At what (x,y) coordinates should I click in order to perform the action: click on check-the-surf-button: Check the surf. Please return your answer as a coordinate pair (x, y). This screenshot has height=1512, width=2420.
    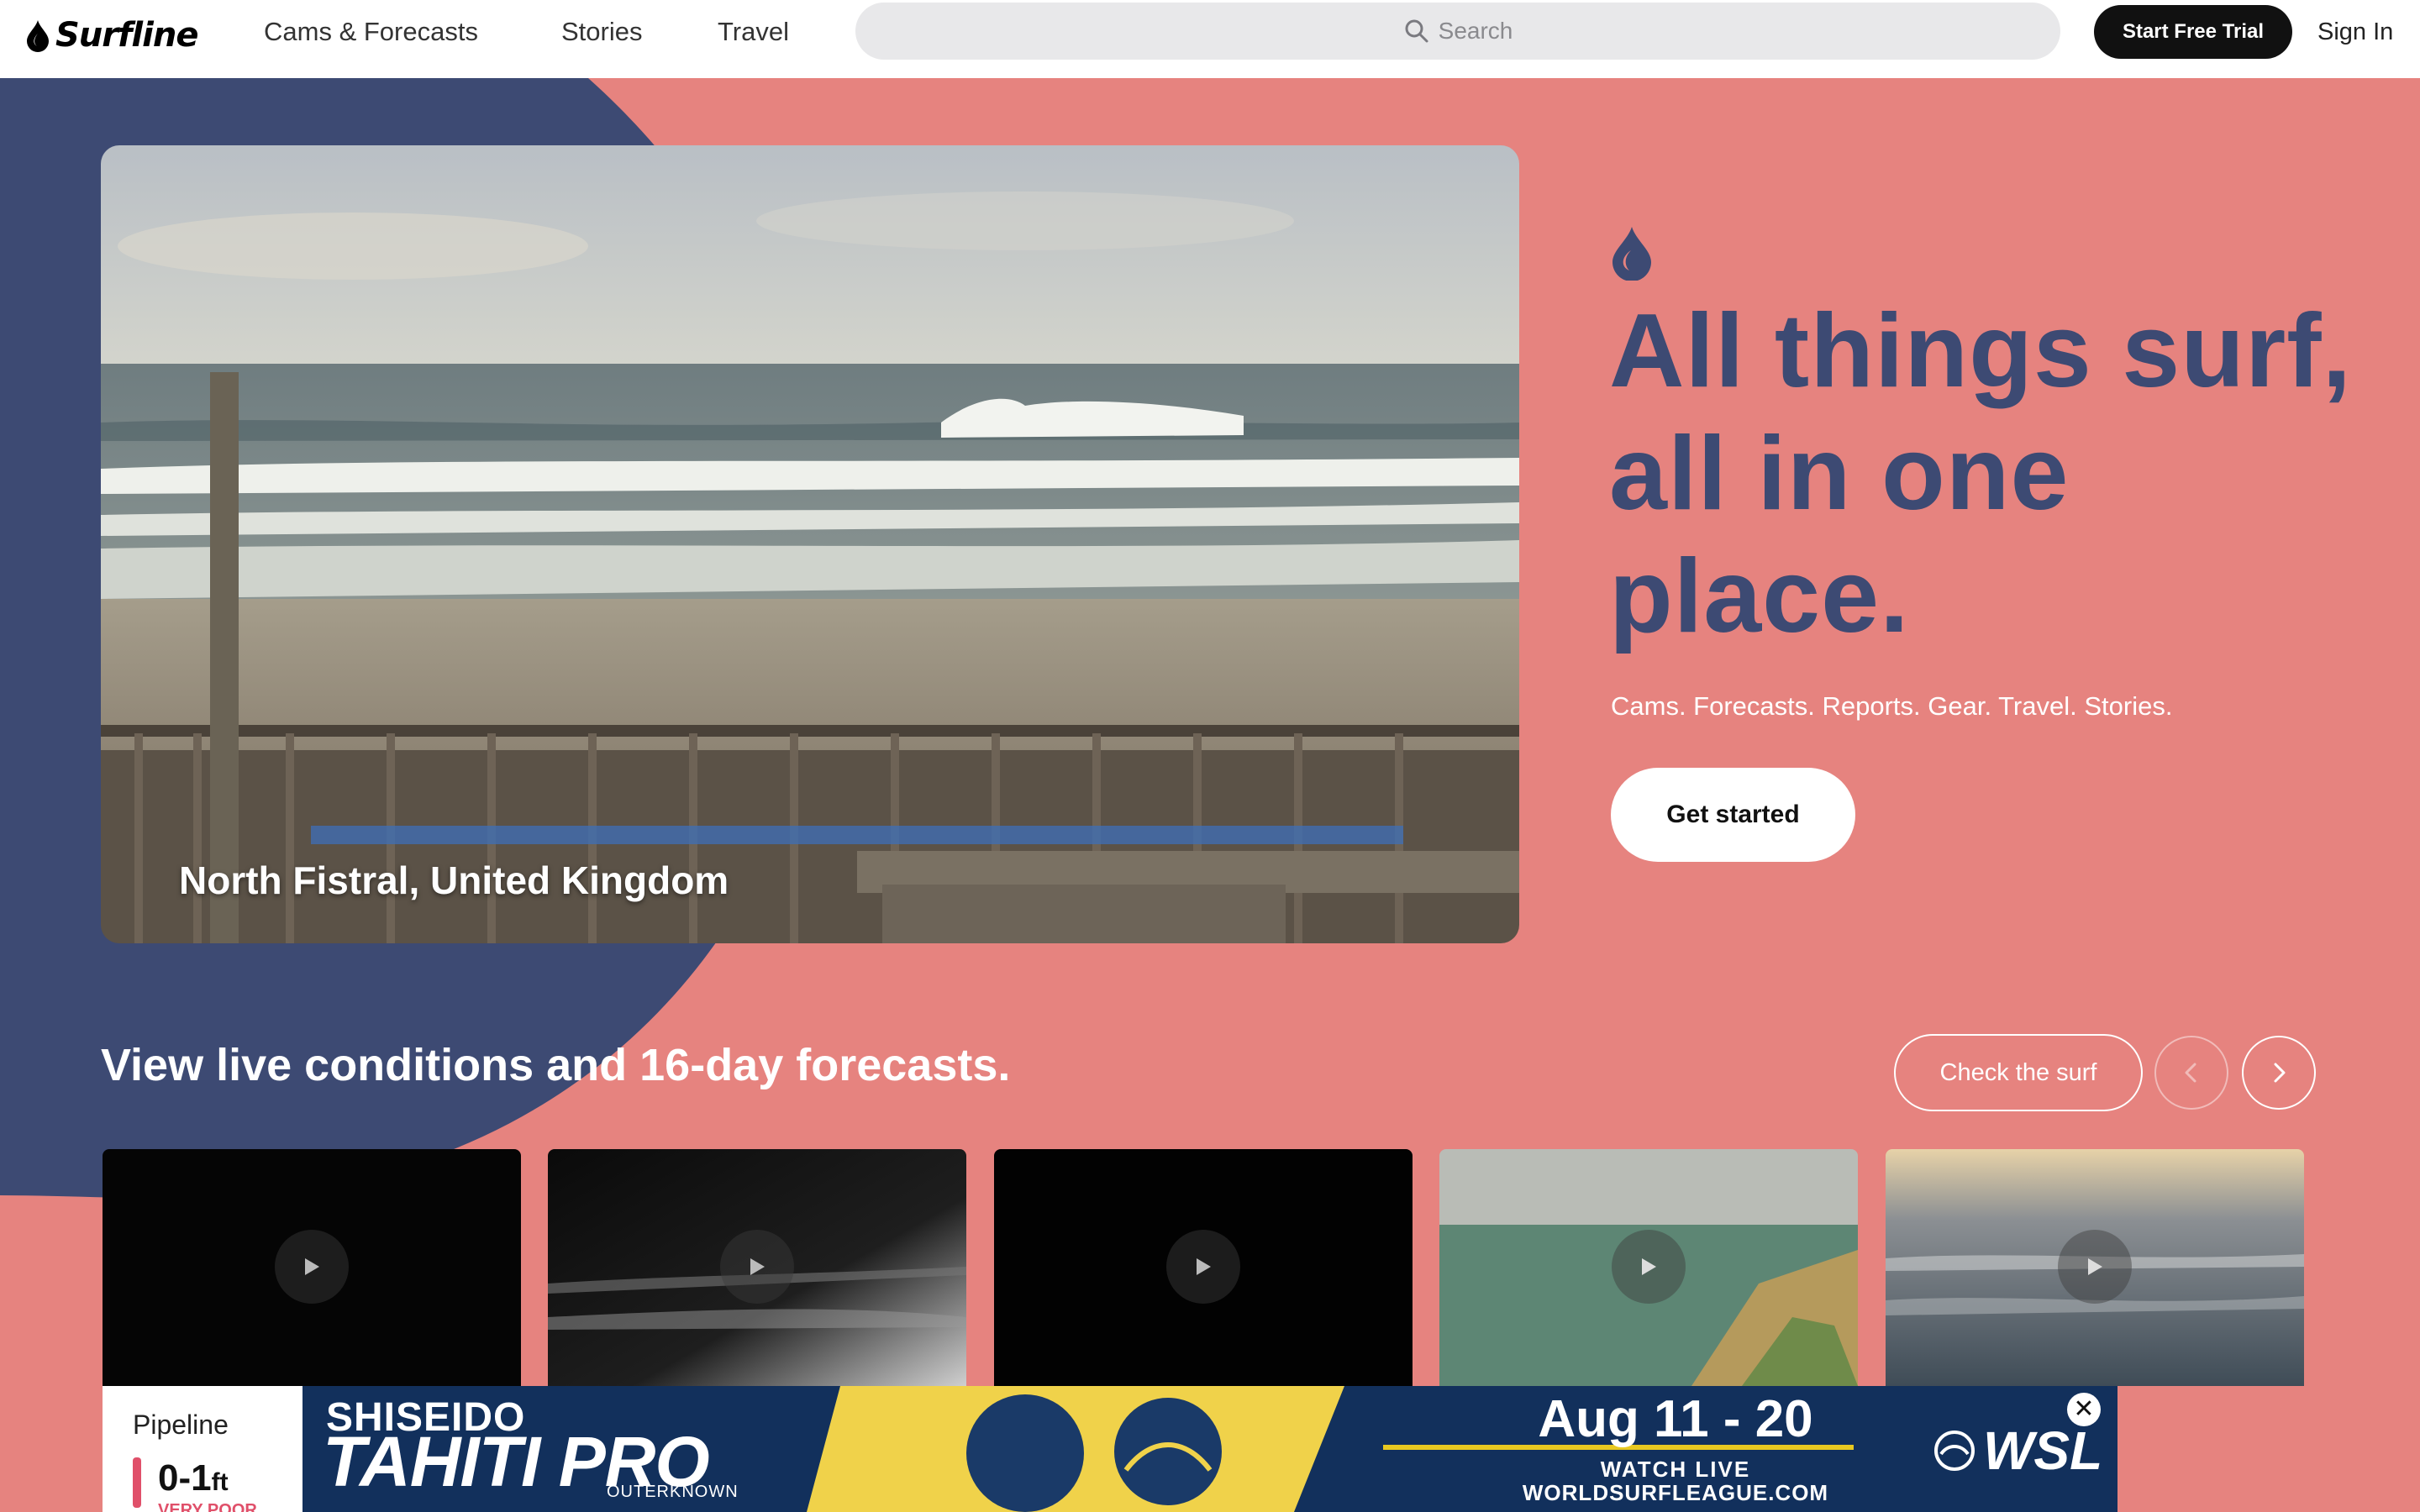
    Looking at the image, I should click on (2019, 1072).